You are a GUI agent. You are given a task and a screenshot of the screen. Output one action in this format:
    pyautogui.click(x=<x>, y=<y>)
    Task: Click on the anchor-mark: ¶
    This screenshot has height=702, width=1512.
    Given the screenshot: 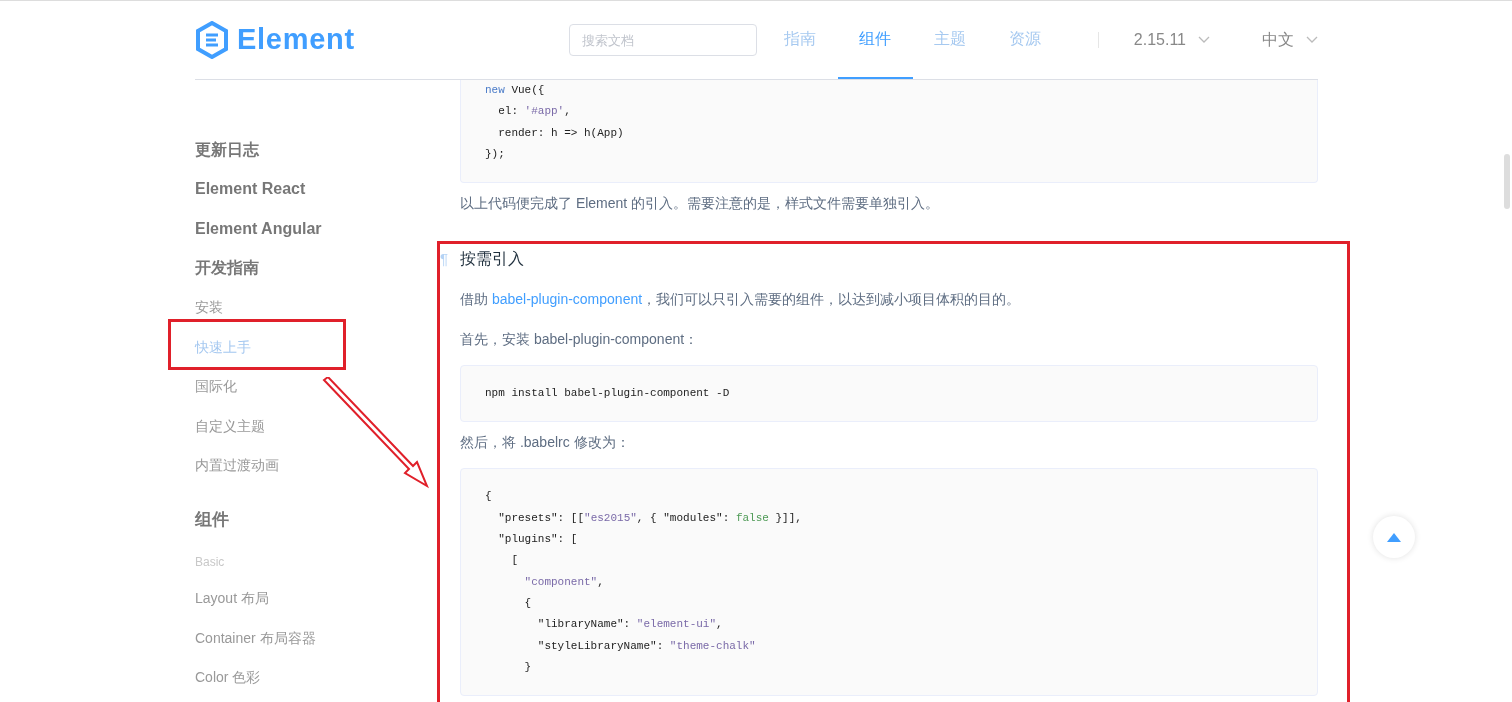 What is the action you would take?
    pyautogui.click(x=444, y=259)
    